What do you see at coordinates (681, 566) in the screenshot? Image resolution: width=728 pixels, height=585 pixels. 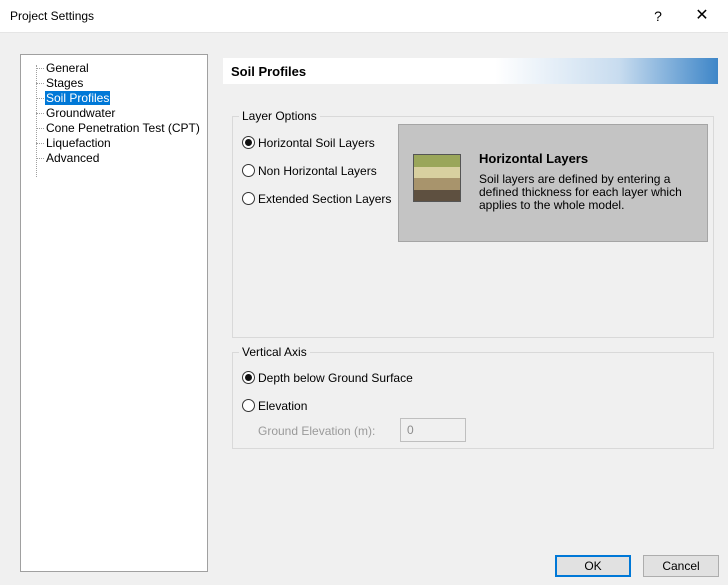 I see `cancel-button: Cancel` at bounding box center [681, 566].